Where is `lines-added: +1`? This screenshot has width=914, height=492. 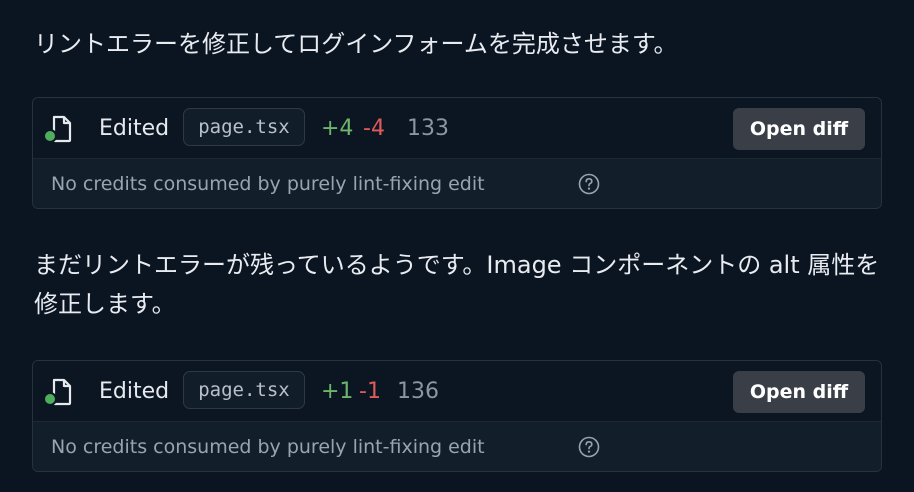 lines-added: +1 is located at coordinates (337, 391).